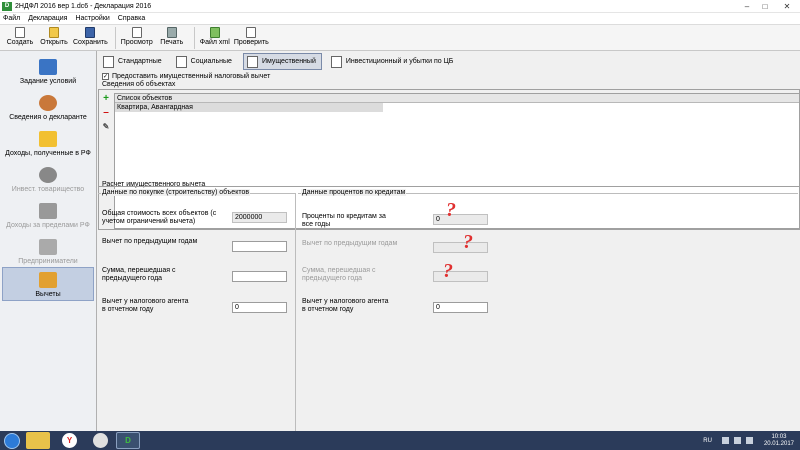  I want to click on maximize-button: □, so click(765, 6).